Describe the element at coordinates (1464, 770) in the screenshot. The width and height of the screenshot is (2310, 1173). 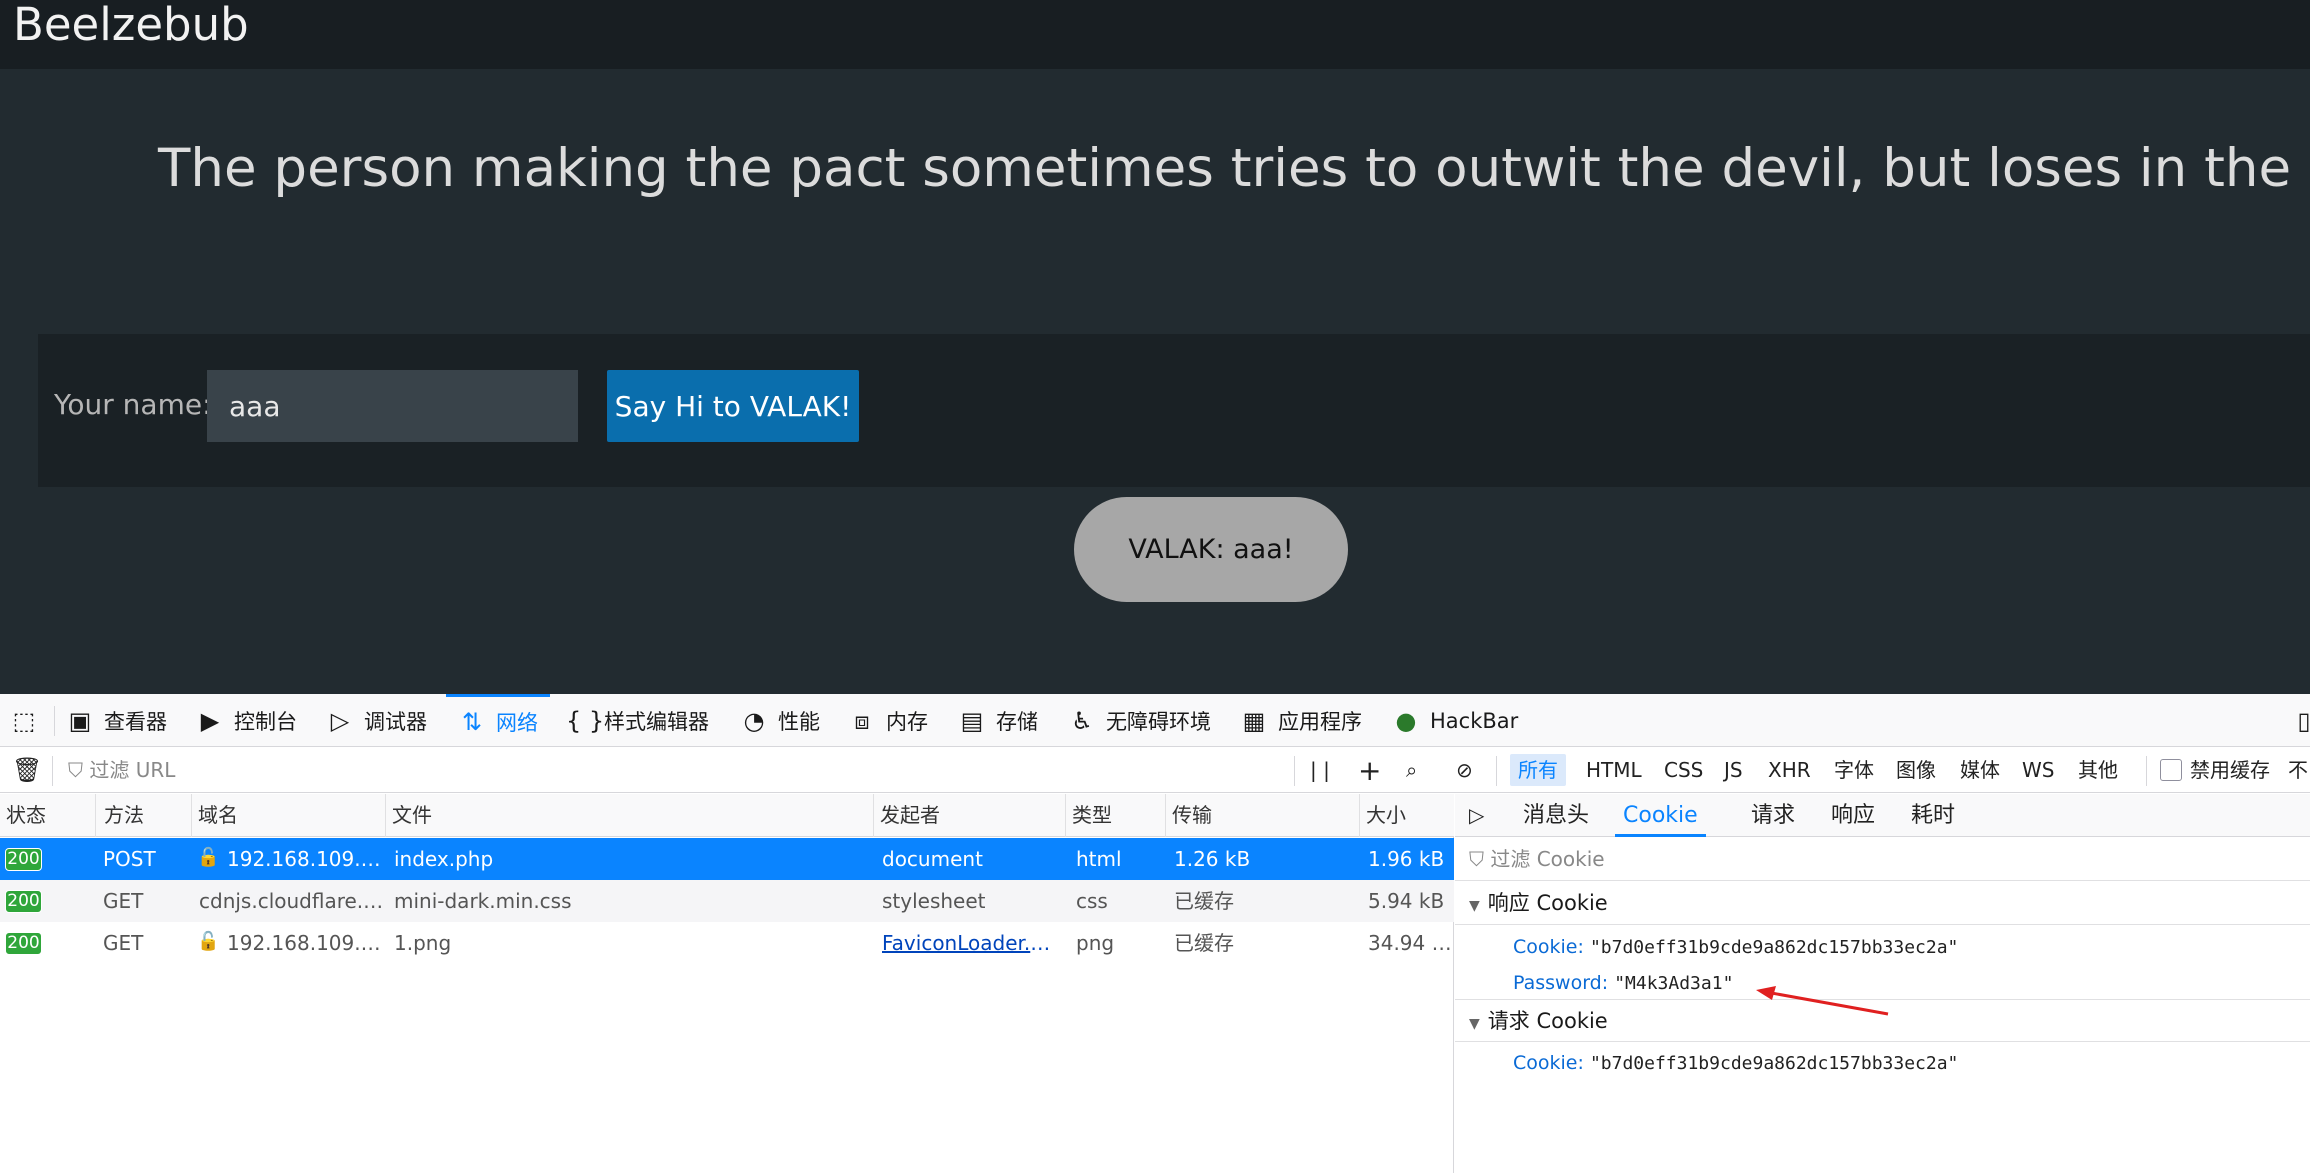
I see `block-icon: ⊘` at that location.